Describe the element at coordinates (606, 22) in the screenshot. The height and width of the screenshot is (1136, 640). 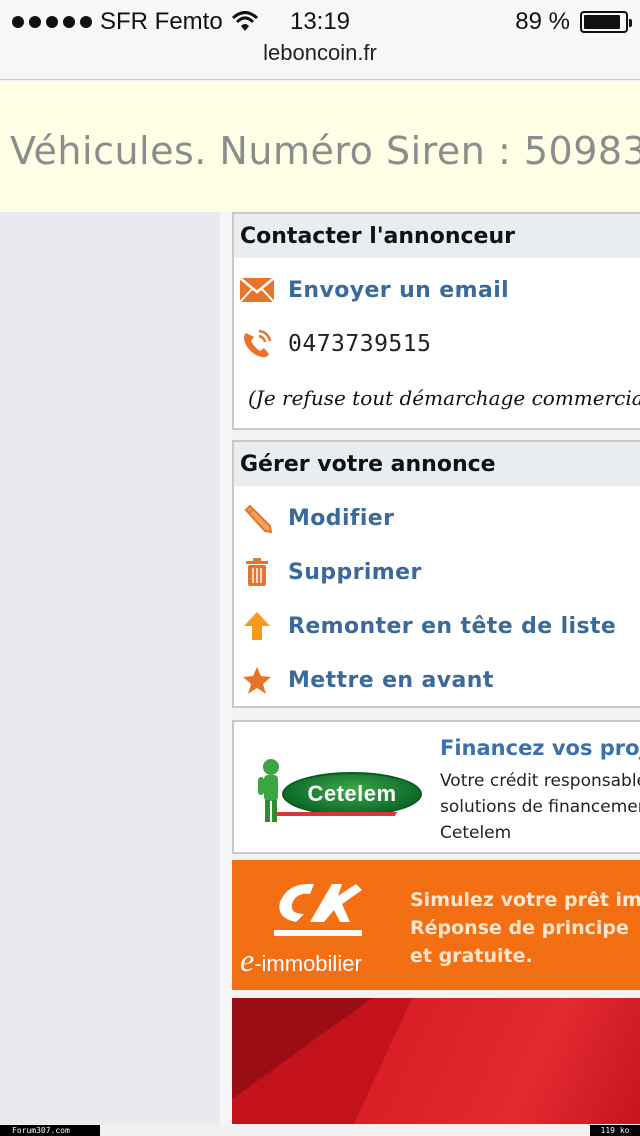
I see `battery-icon` at that location.